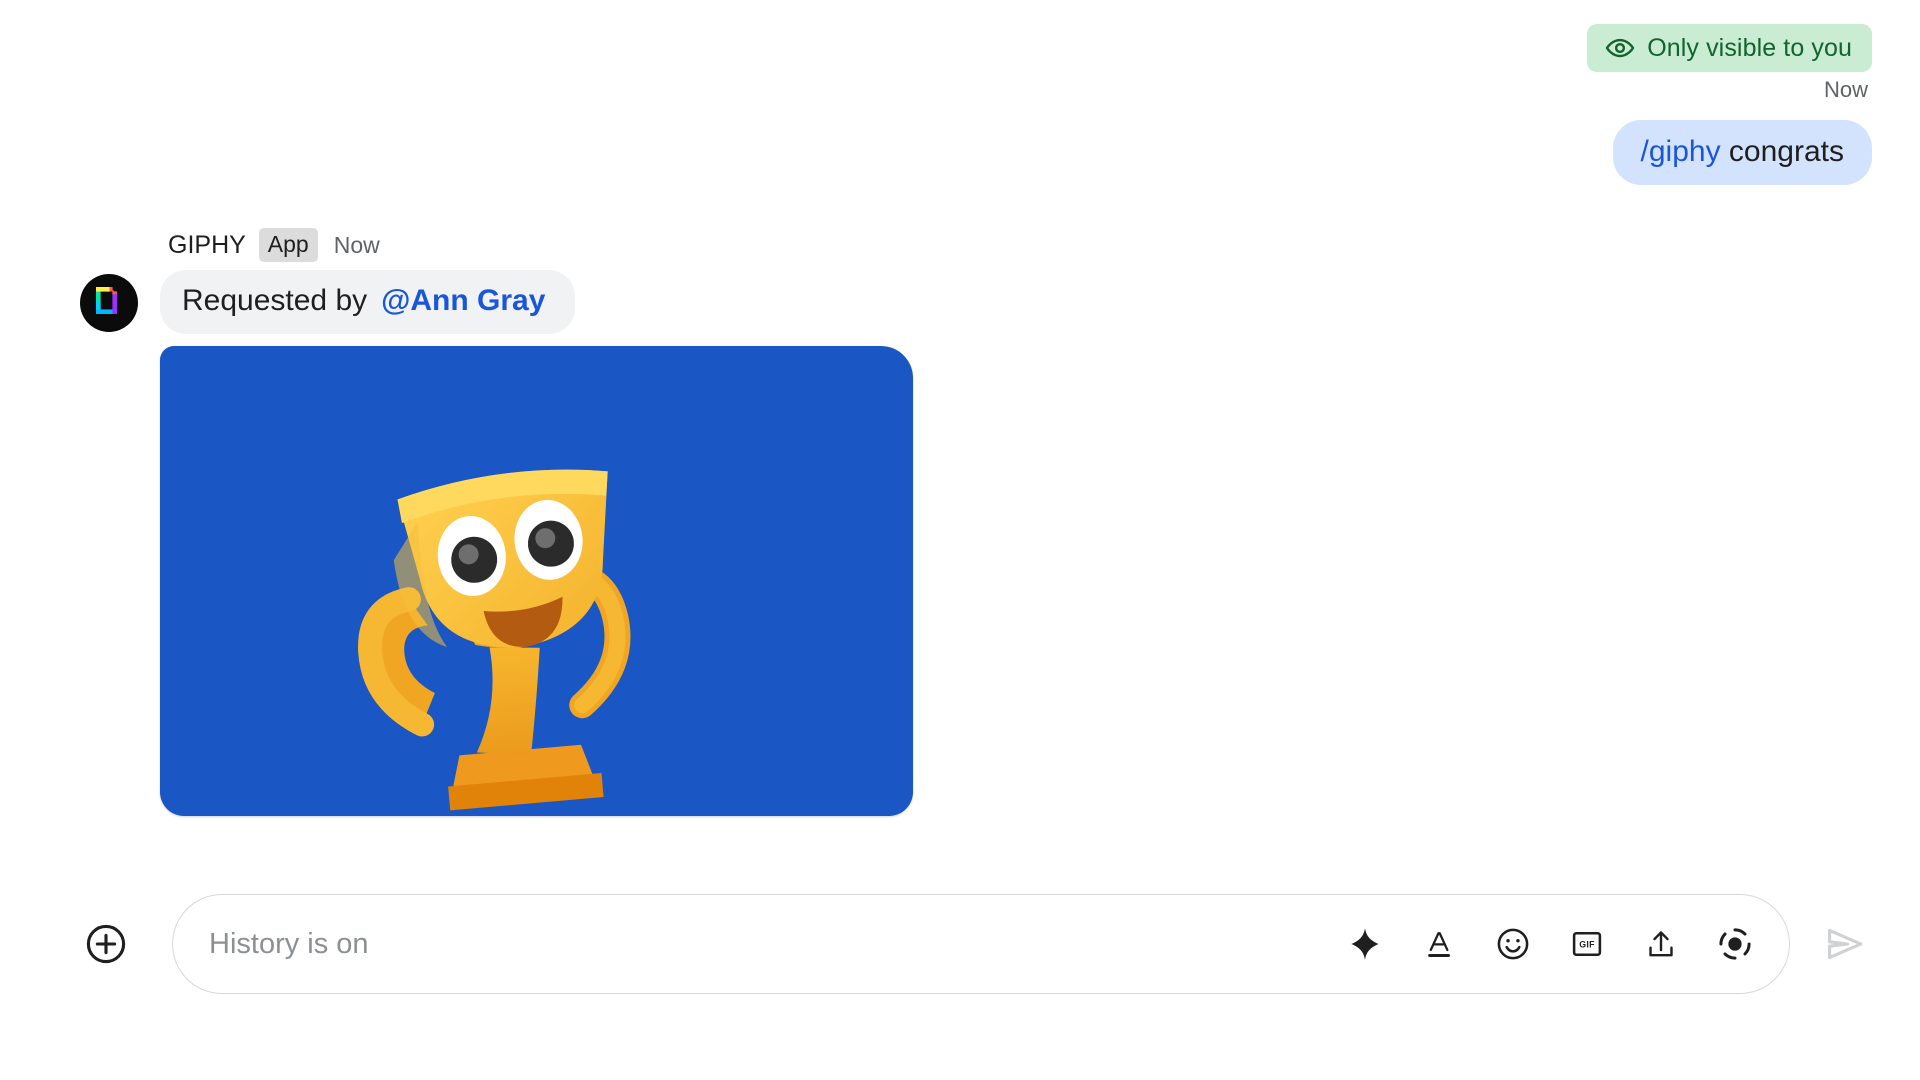  I want to click on own-message-bubble: /giphy congrats, so click(1742, 153).